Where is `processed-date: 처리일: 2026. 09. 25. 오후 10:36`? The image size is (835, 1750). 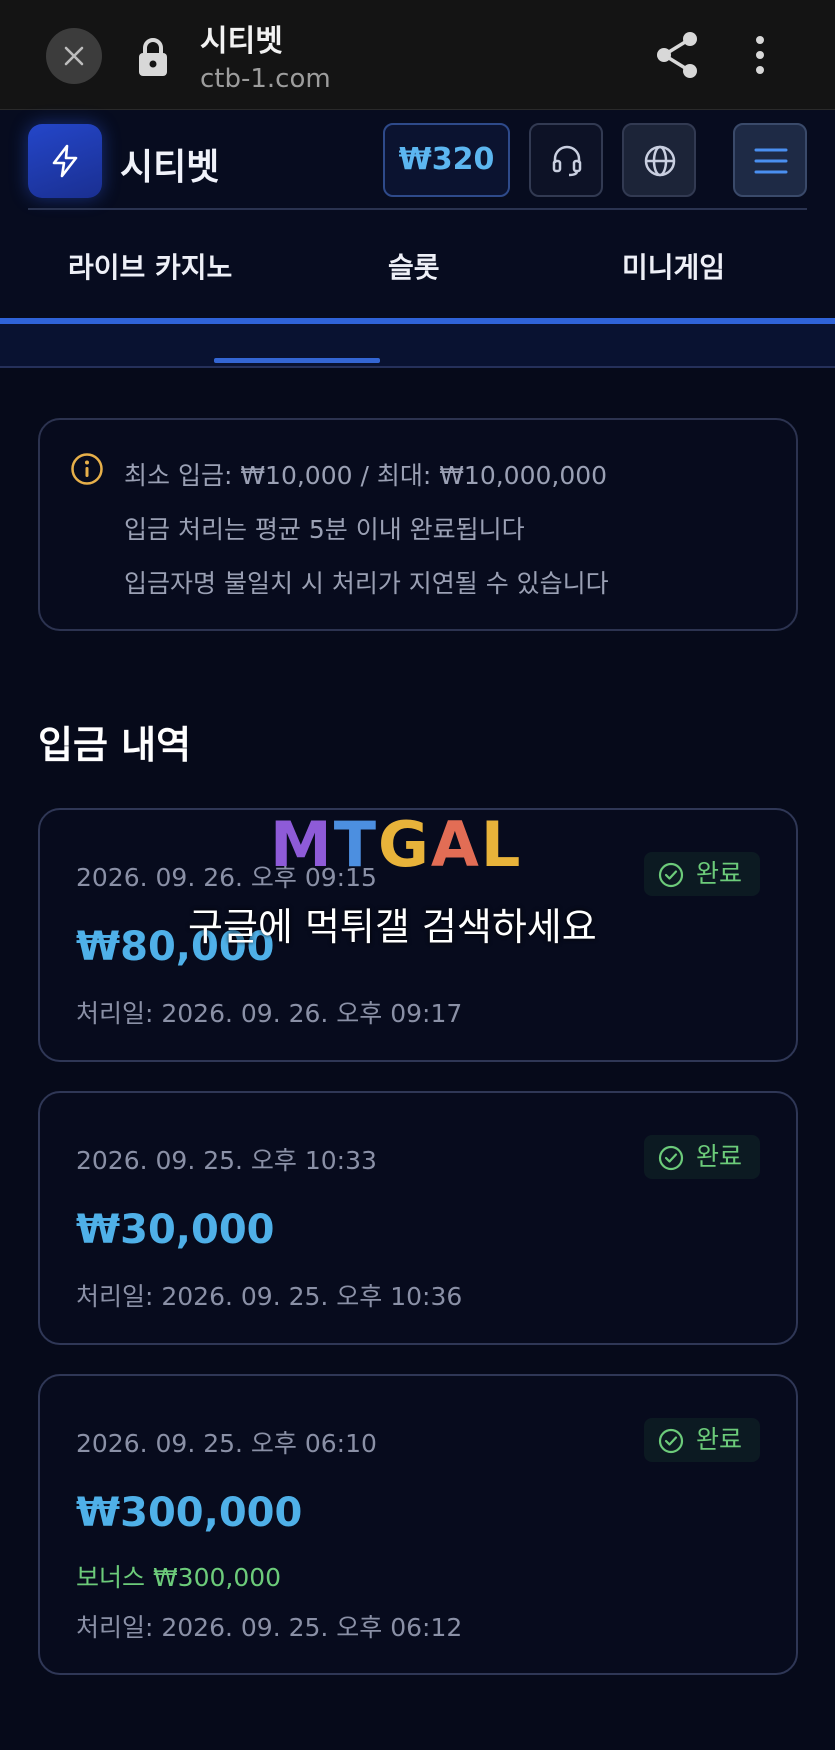 processed-date: 처리일: 2026. 09. 25. 오후 10:36 is located at coordinates (269, 1296).